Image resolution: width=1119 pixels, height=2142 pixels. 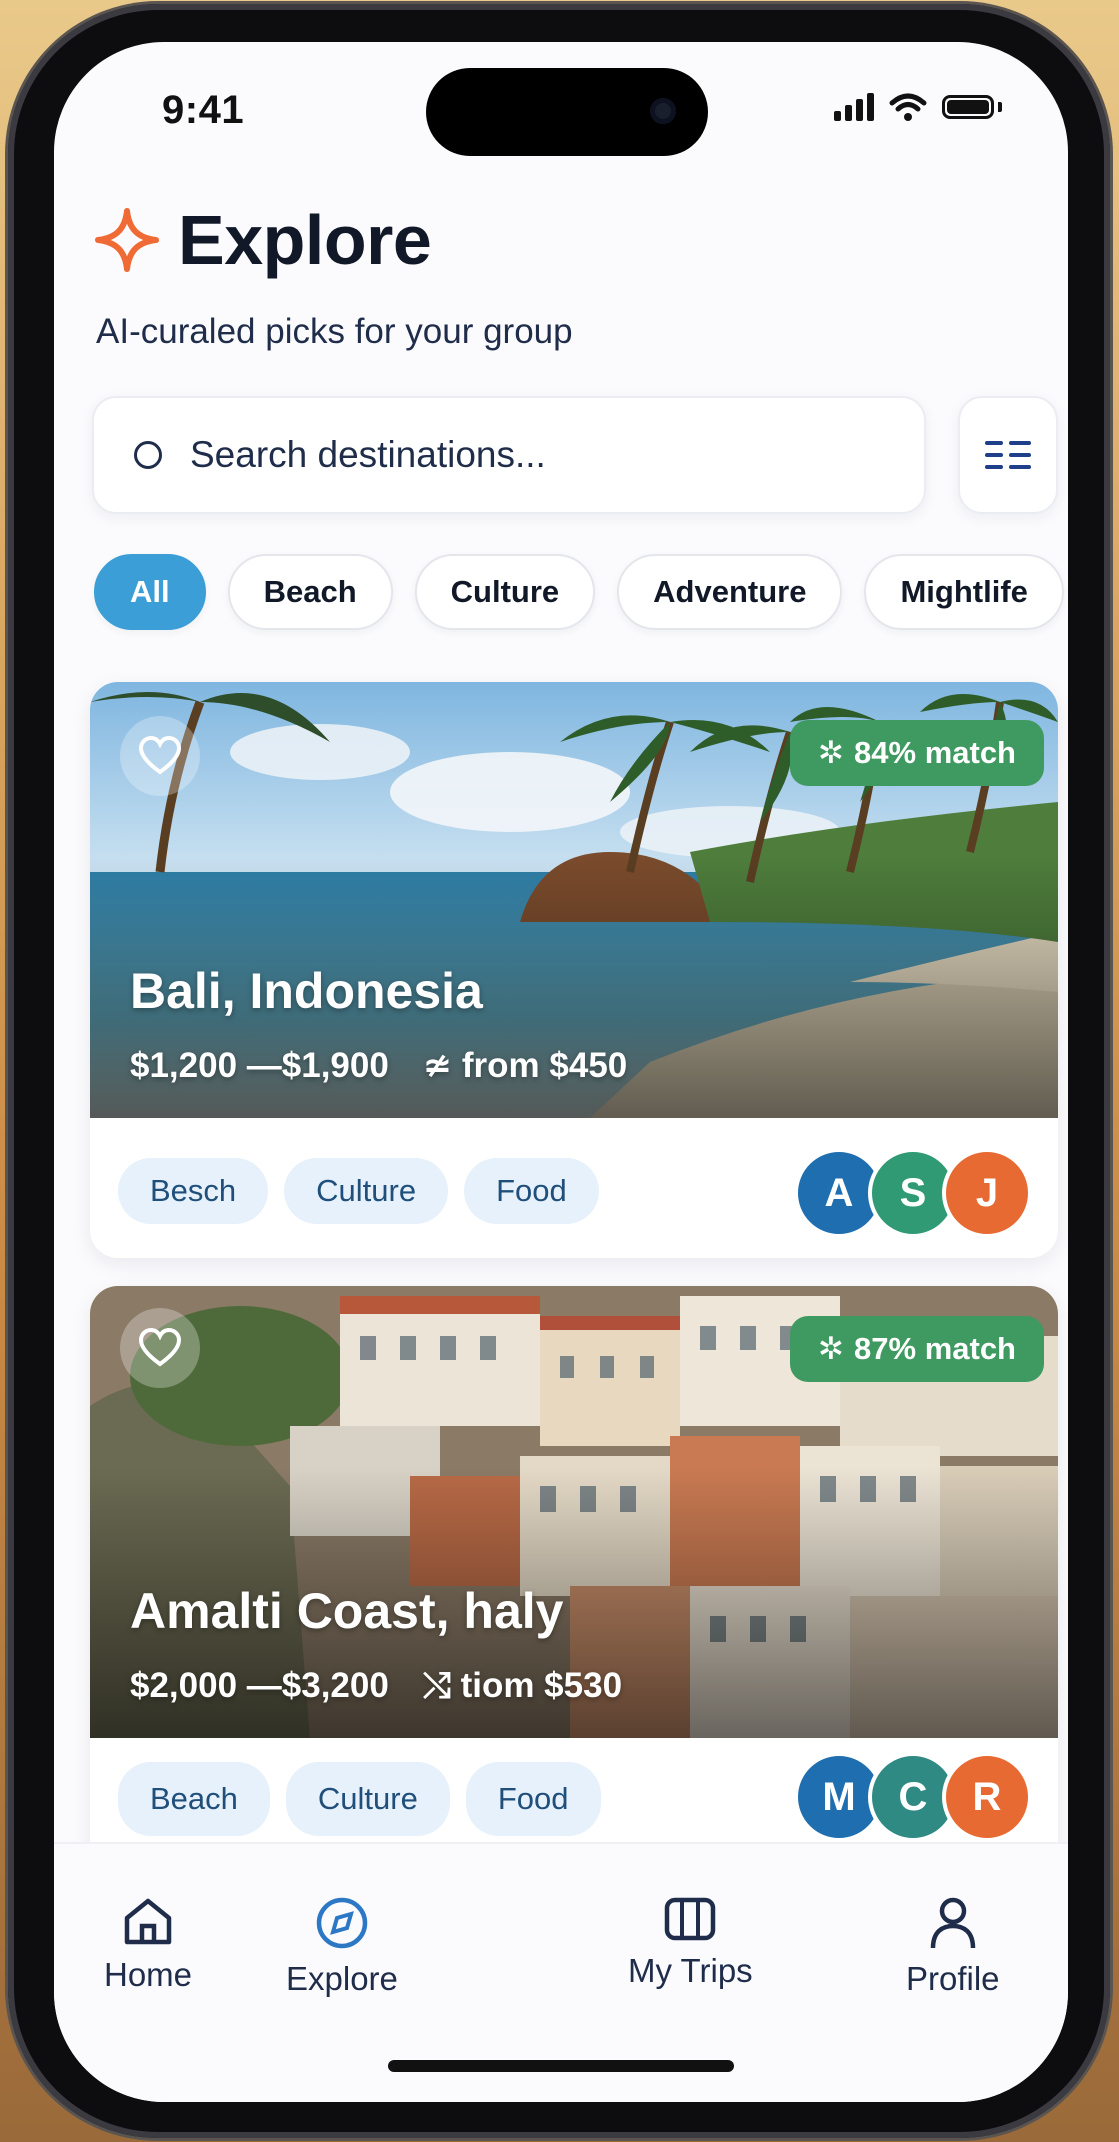 What do you see at coordinates (522, 1685) in the screenshot?
I see `flight-price: ⤭ tiom $530` at bounding box center [522, 1685].